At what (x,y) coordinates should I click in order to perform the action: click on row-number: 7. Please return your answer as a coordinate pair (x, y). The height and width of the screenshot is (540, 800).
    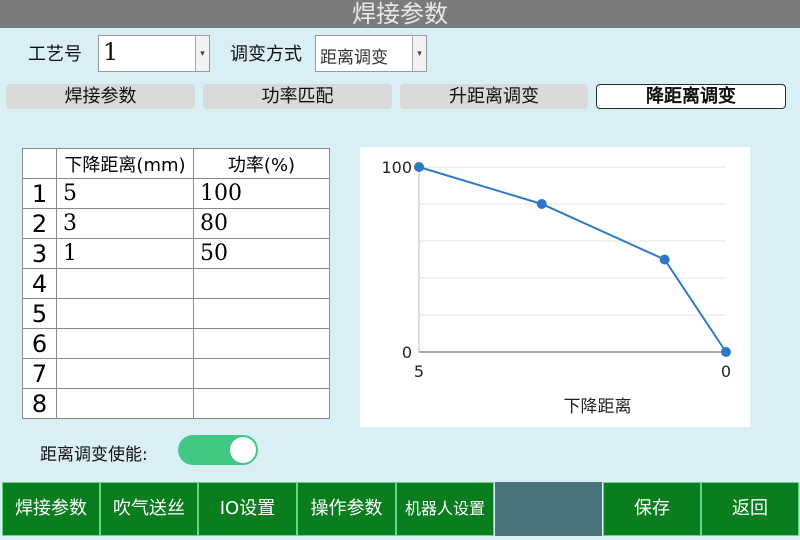
    Looking at the image, I should click on (39, 373).